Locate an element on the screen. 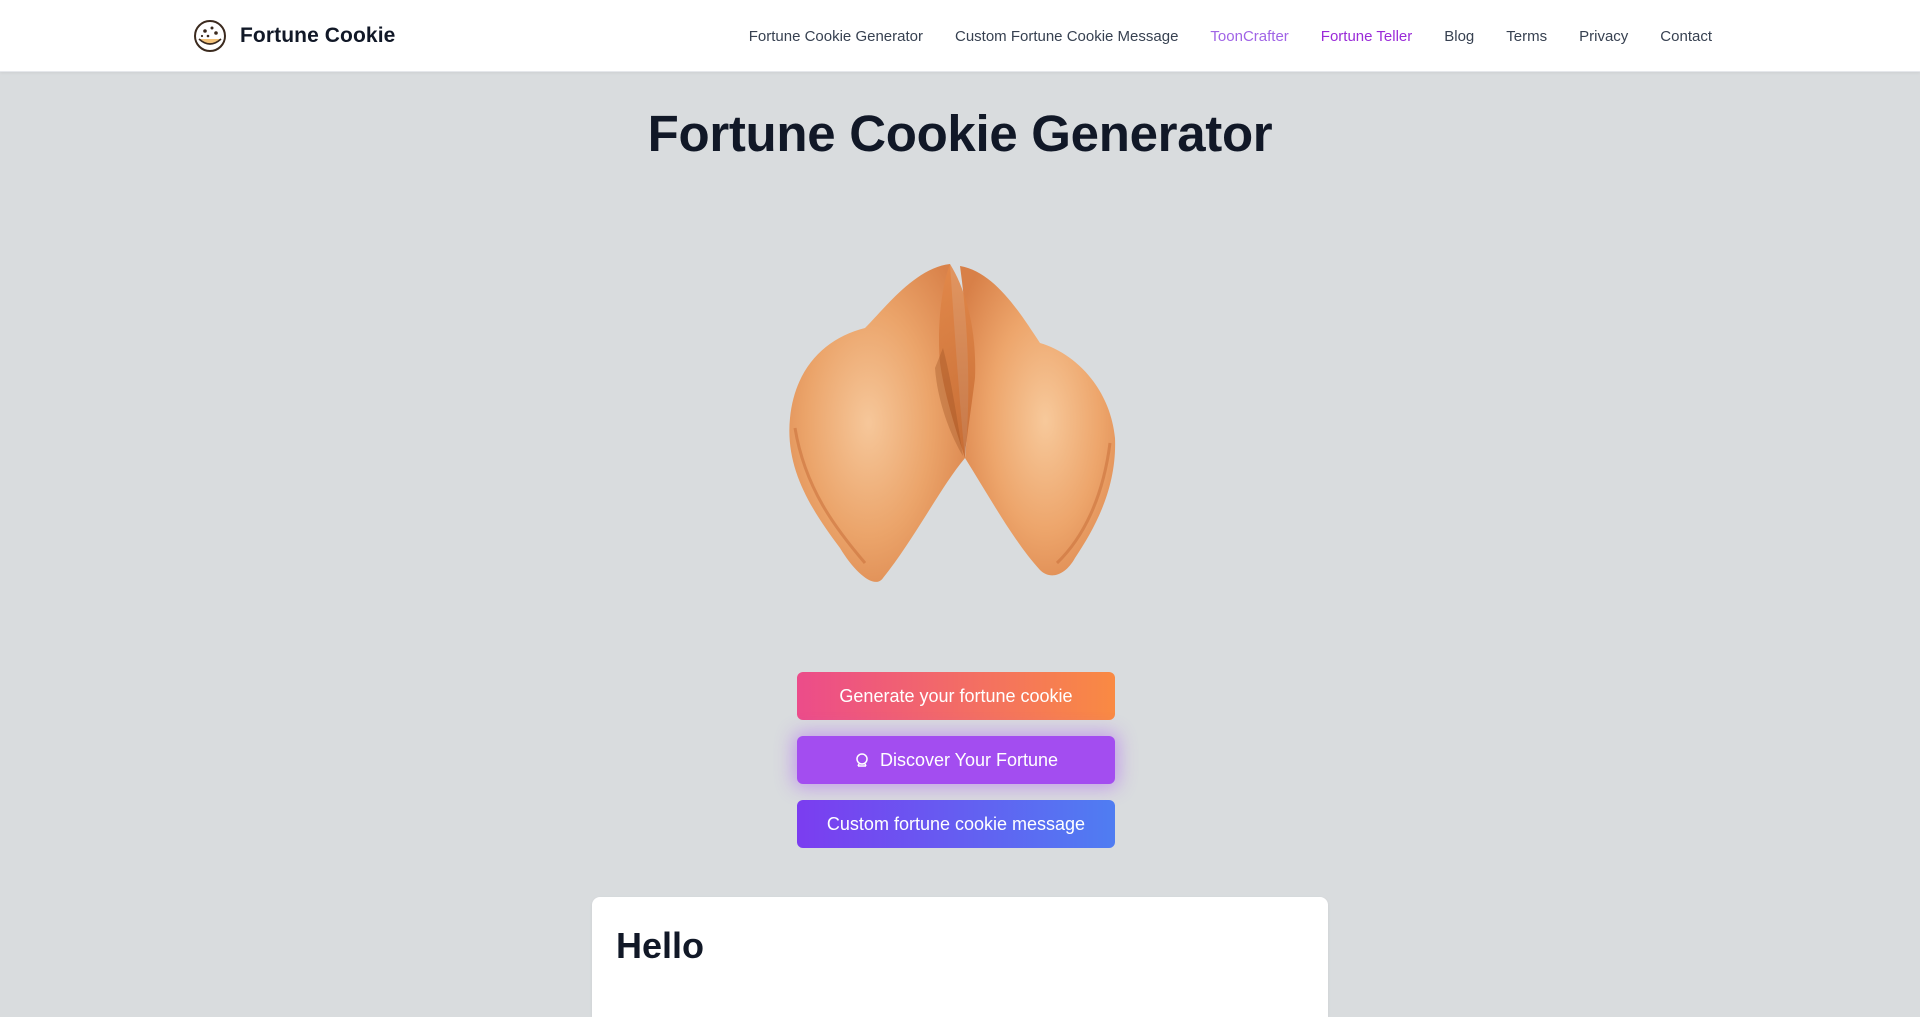 Image resolution: width=1920 pixels, height=1017 pixels. nav-custom-fortune-cookie-message: Custom Fortune Cookie Message is located at coordinates (1066, 36).